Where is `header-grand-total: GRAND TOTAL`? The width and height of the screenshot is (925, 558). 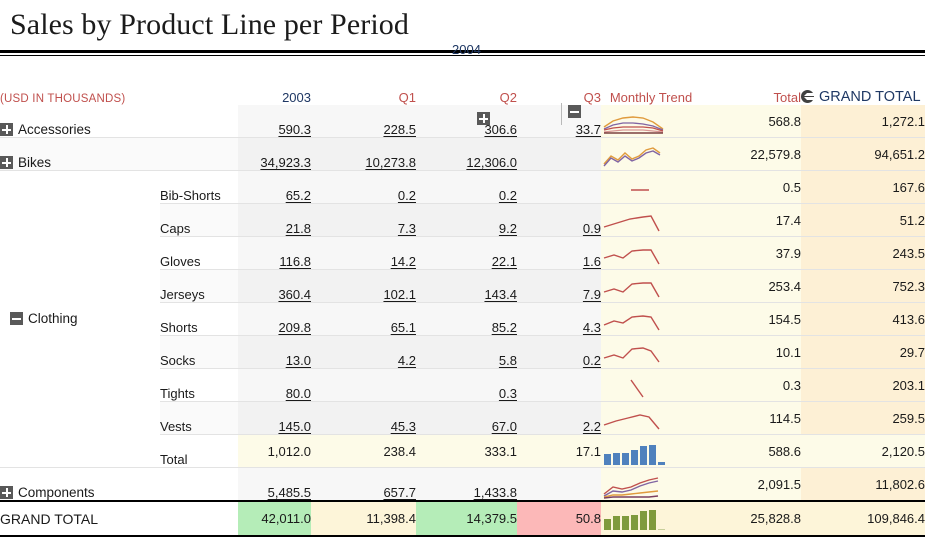
header-grand-total: GRAND TOTAL is located at coordinates (863, 82).